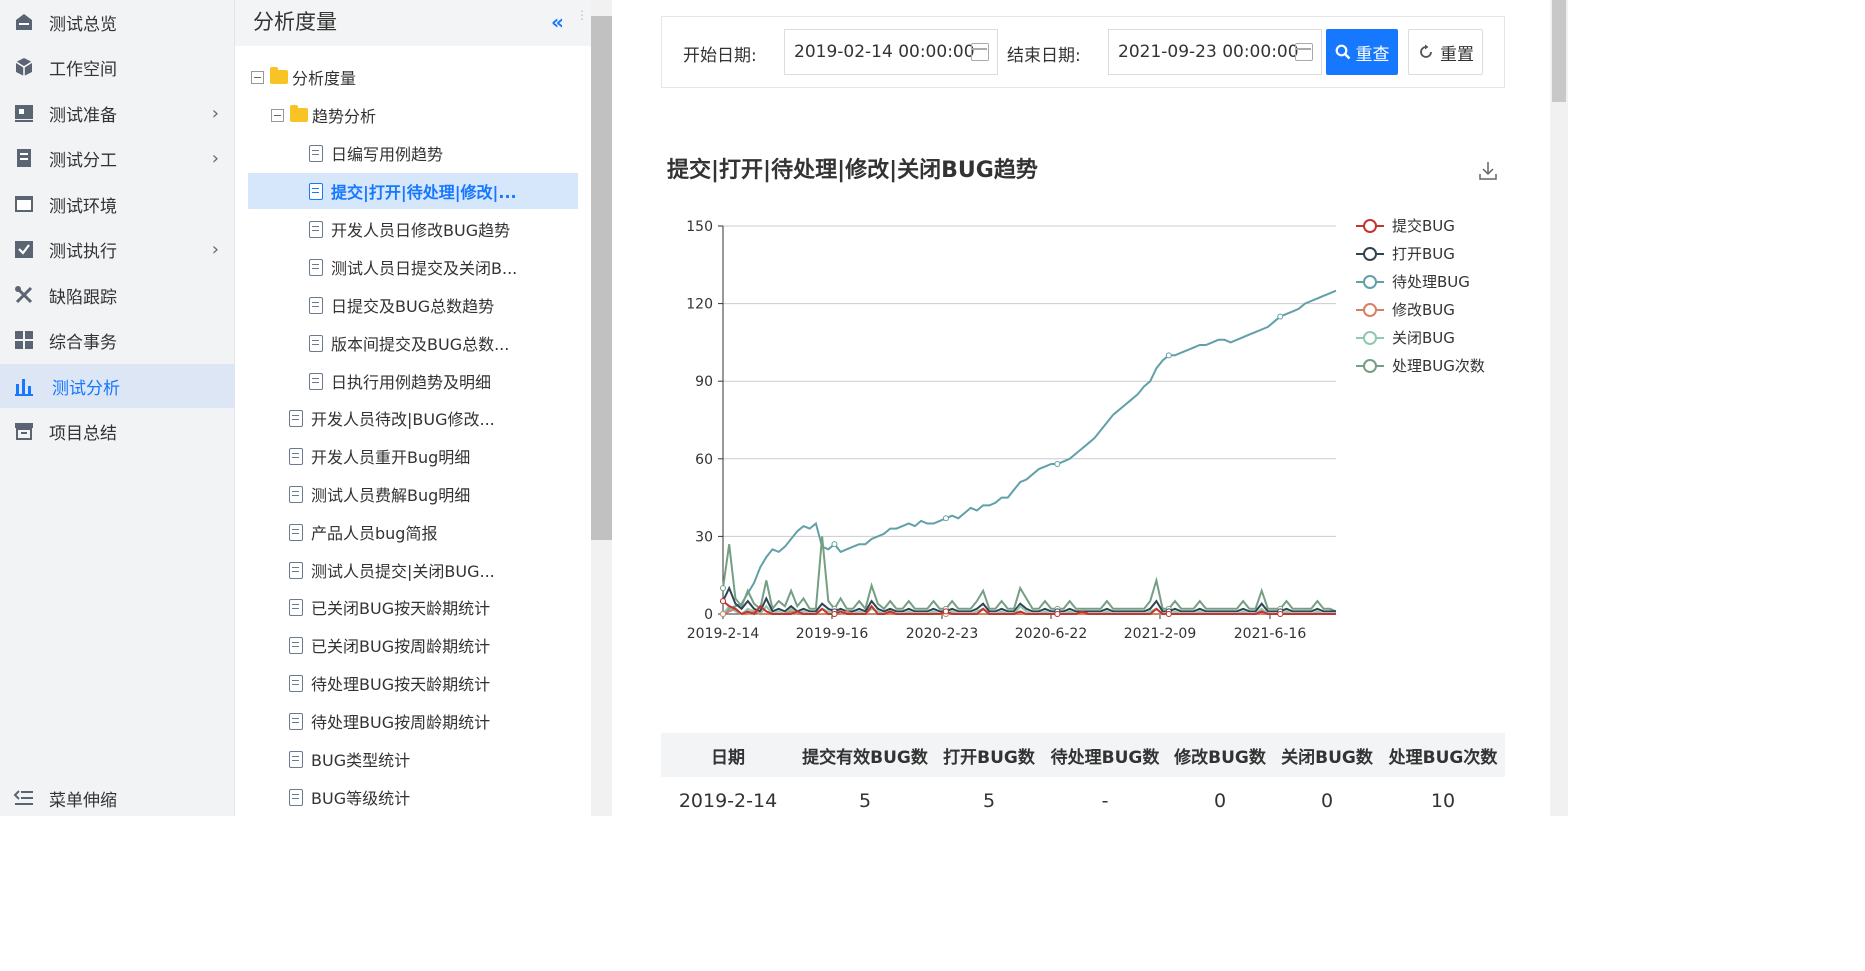 Image resolution: width=1865 pixels, height=971 pixels. What do you see at coordinates (852, 170) in the screenshot?
I see `chart-title: 提交|打开|待处理|修改|关闭BUG趋势` at bounding box center [852, 170].